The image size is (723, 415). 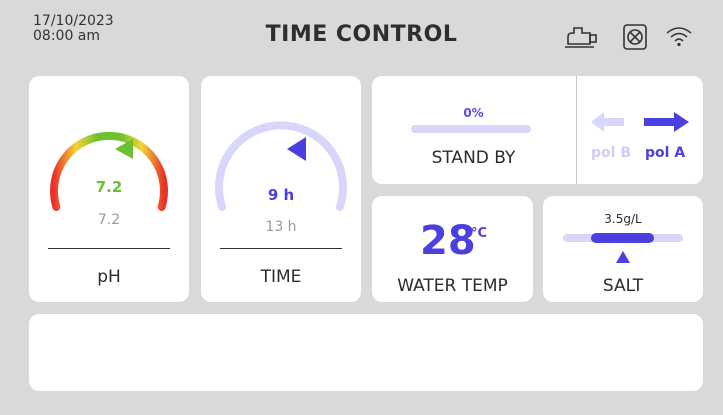 I want to click on ph-setpoint: 7.2, so click(x=109, y=220).